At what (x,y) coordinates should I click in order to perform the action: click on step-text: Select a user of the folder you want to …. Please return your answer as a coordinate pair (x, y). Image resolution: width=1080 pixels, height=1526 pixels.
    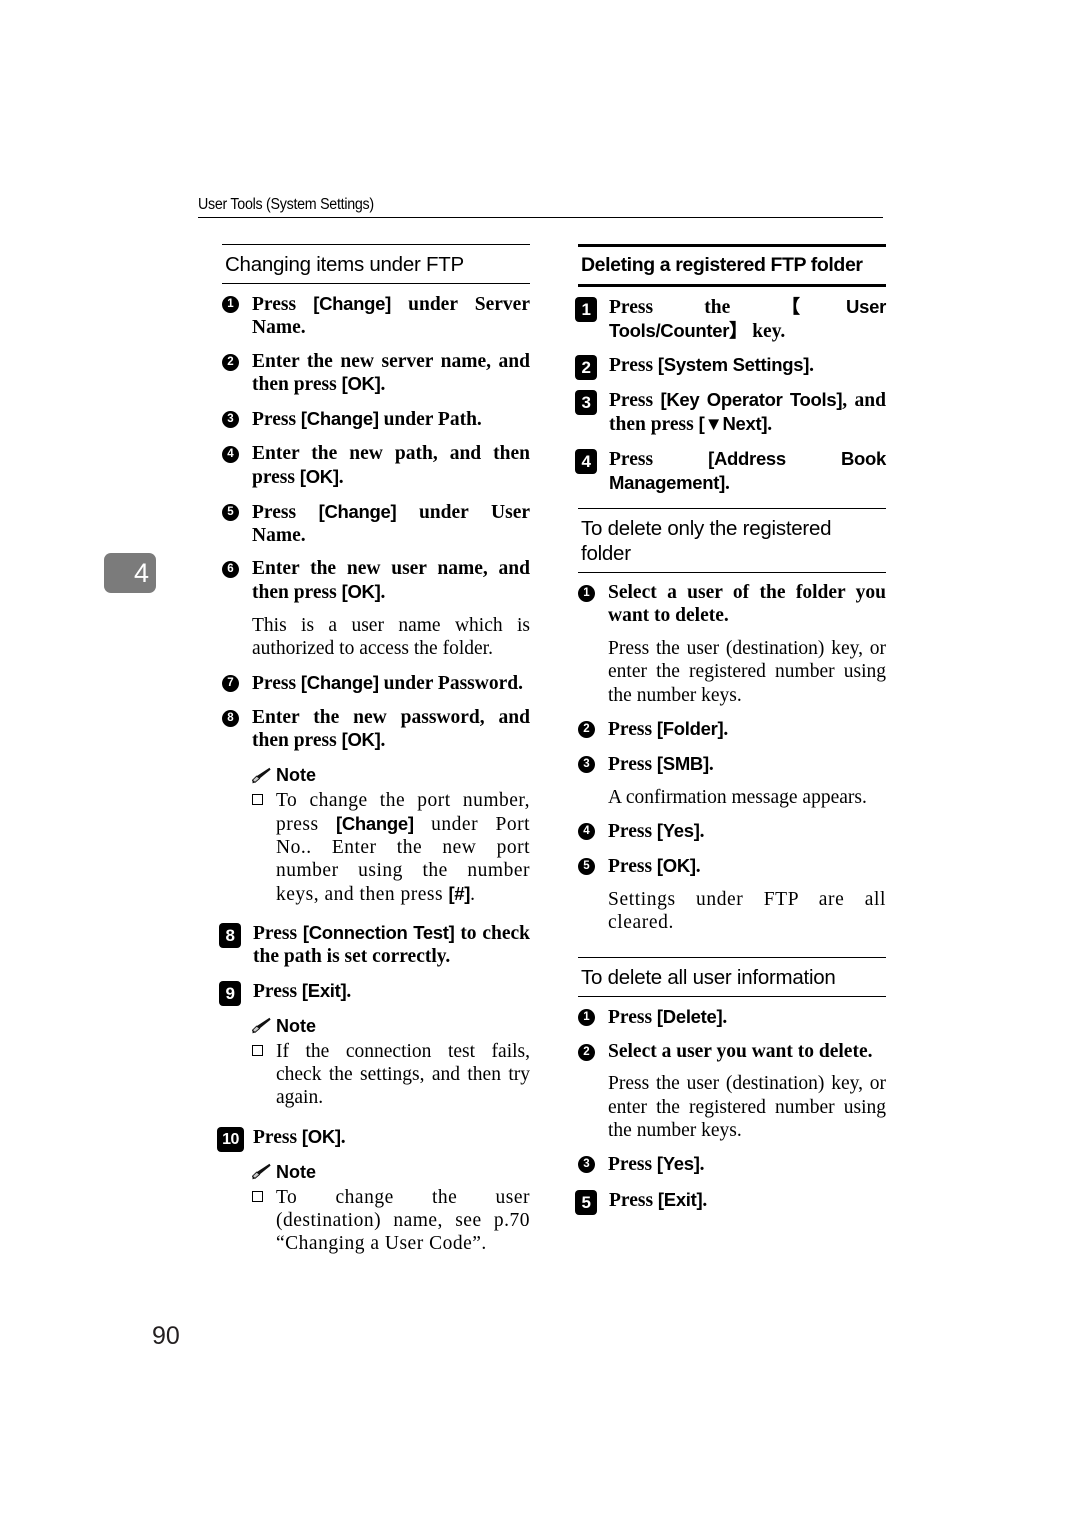
    Looking at the image, I should click on (747, 604).